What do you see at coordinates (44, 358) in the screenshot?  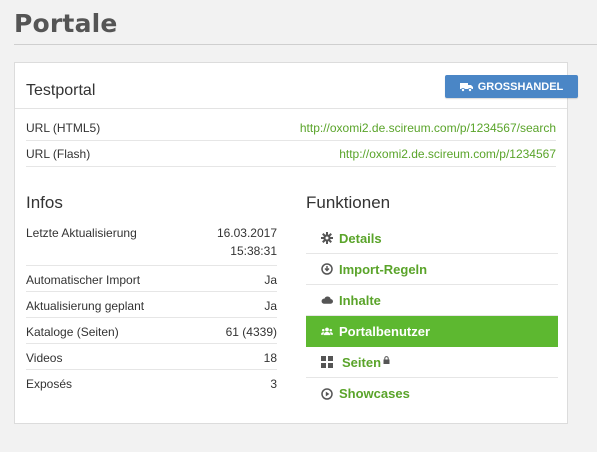 I see `info-label: Videos` at bounding box center [44, 358].